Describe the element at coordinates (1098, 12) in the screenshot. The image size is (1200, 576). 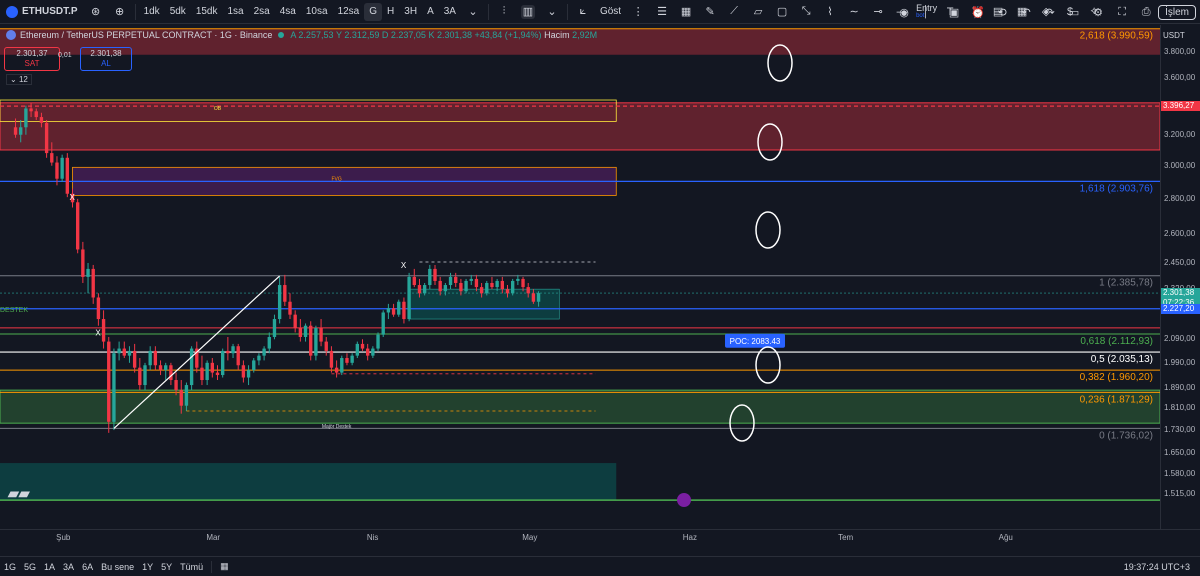
I see `settings-icon: ⚙` at that location.